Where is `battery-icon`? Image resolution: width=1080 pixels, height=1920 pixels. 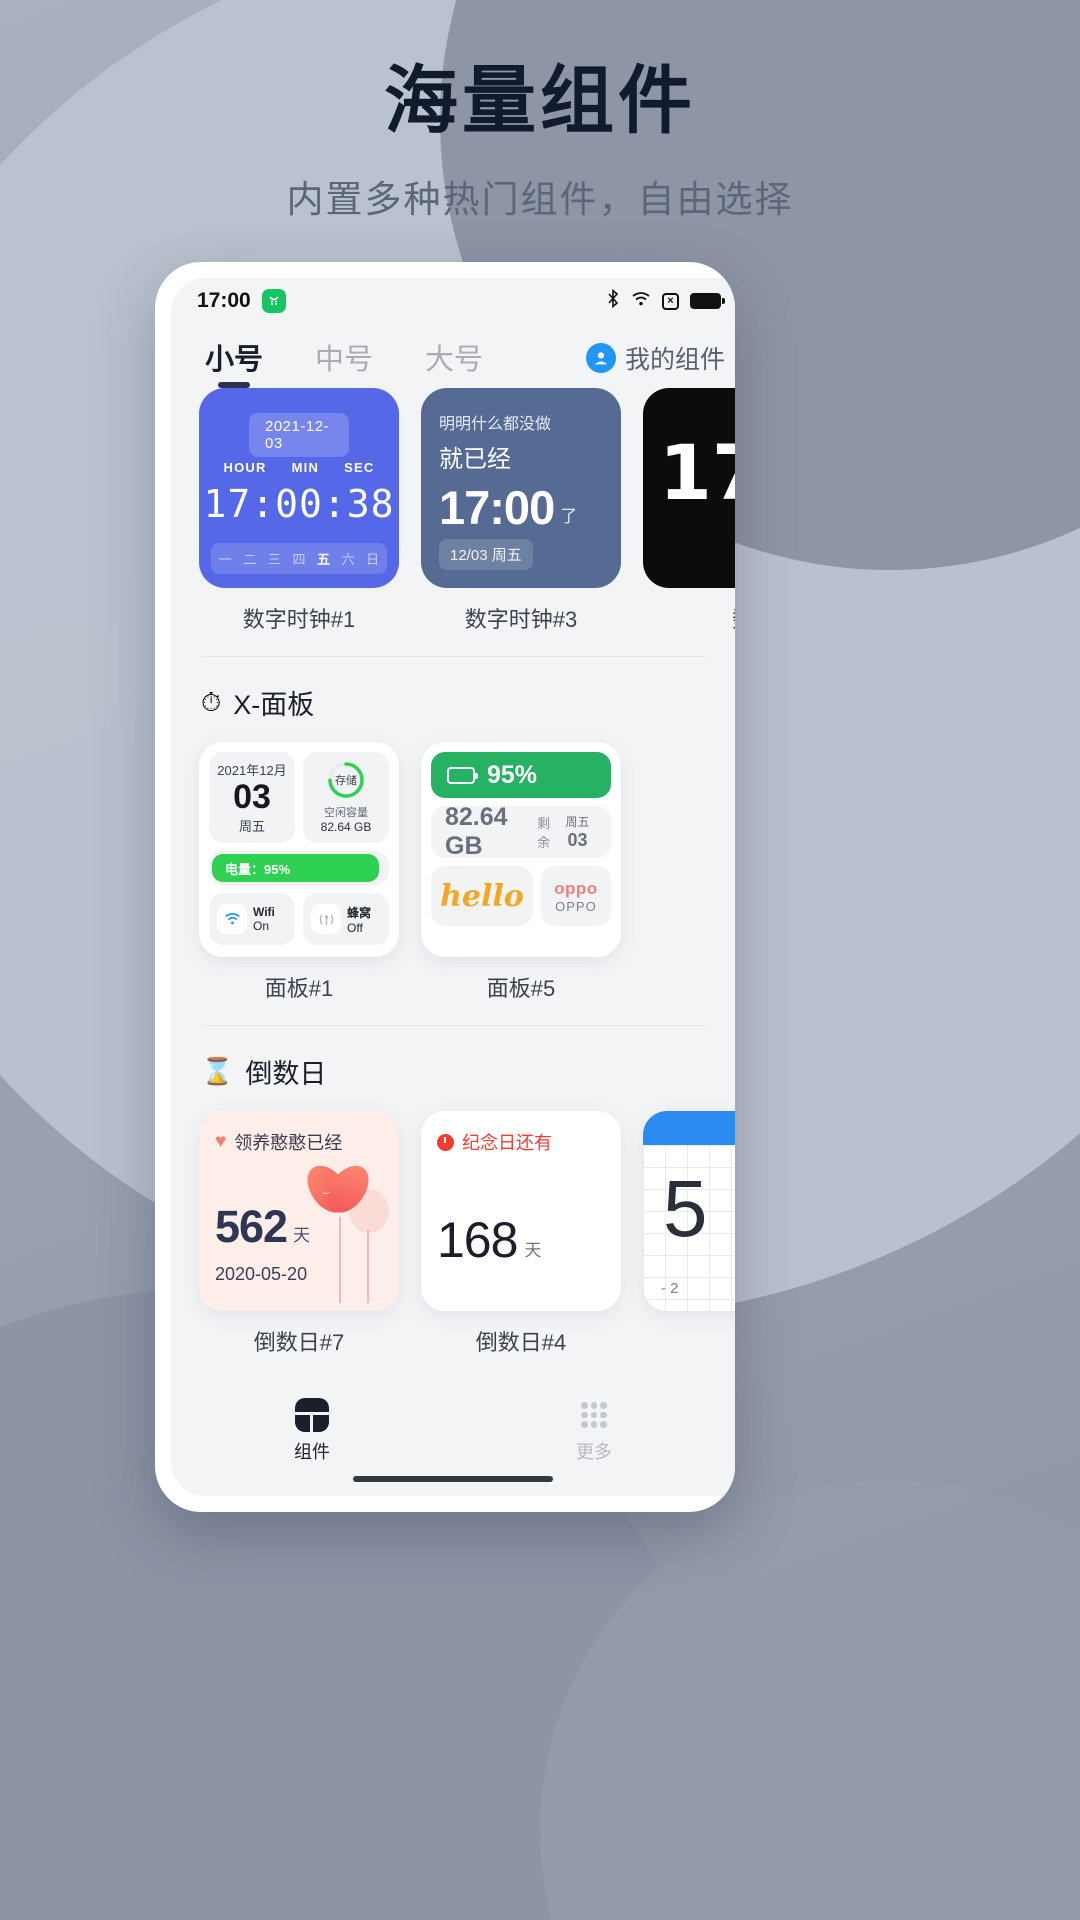
battery-icon is located at coordinates (462, 775).